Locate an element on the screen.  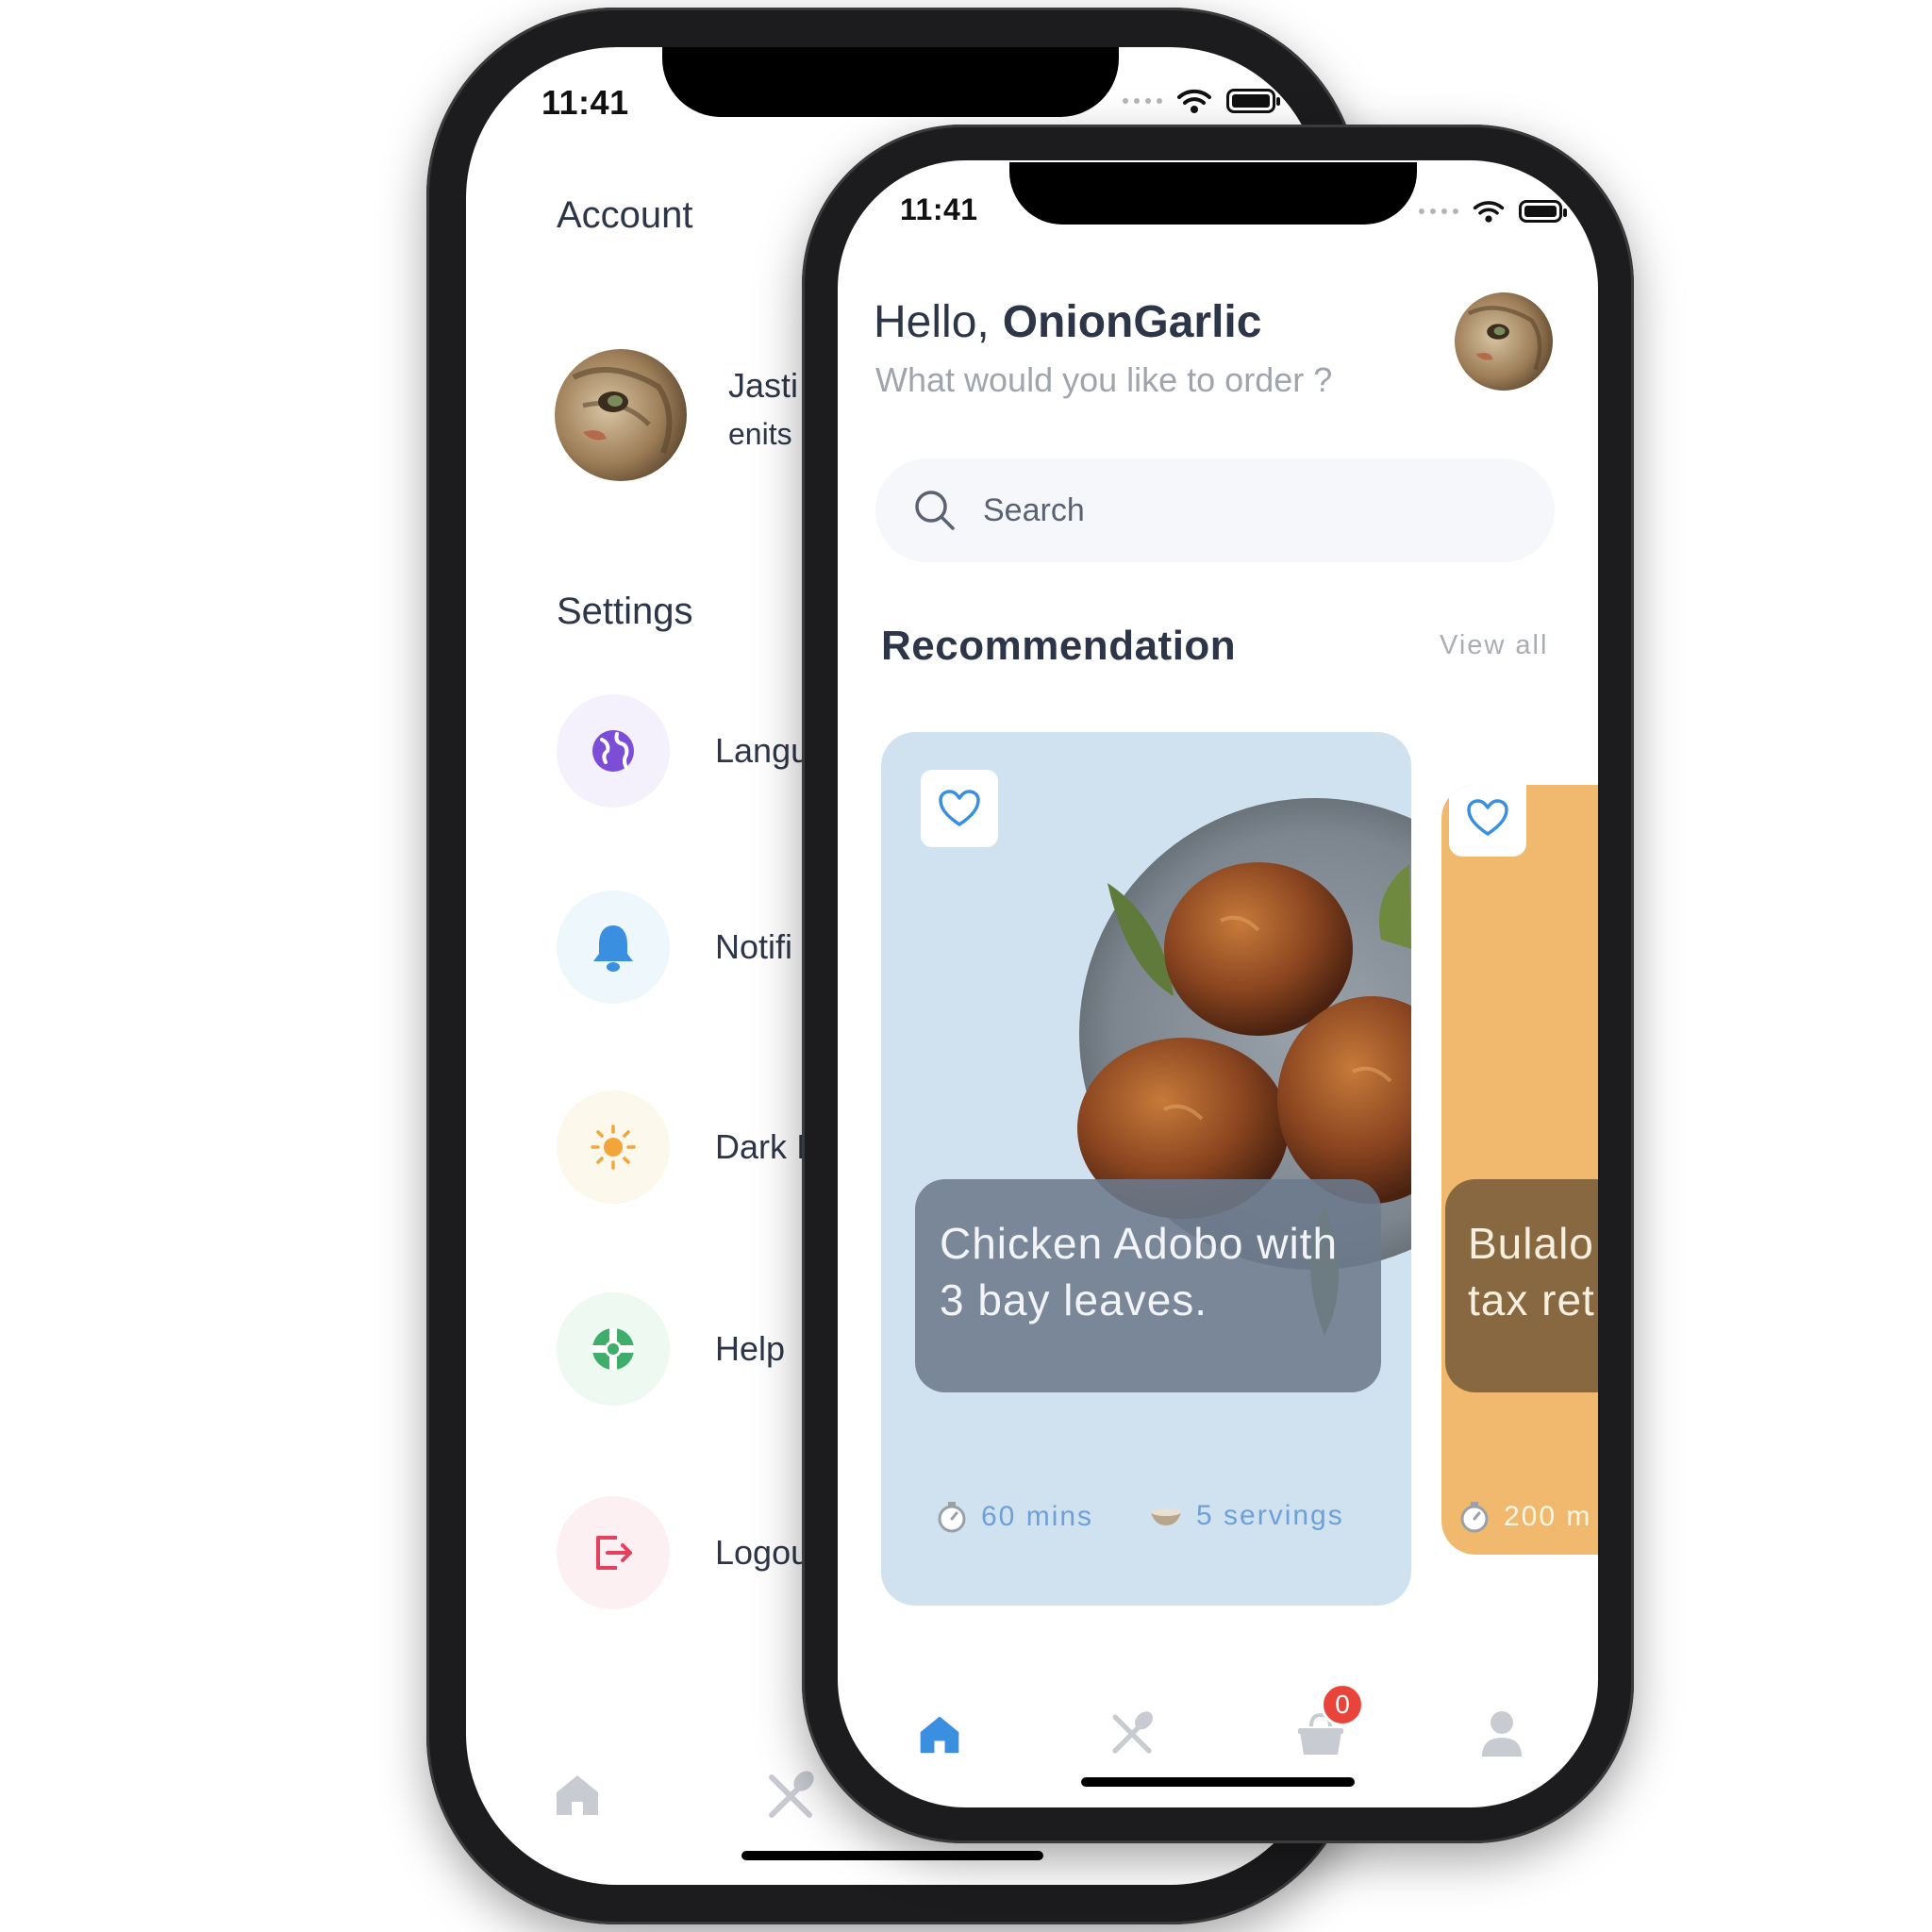
cart-badge: 0 is located at coordinates (1343, 1704).